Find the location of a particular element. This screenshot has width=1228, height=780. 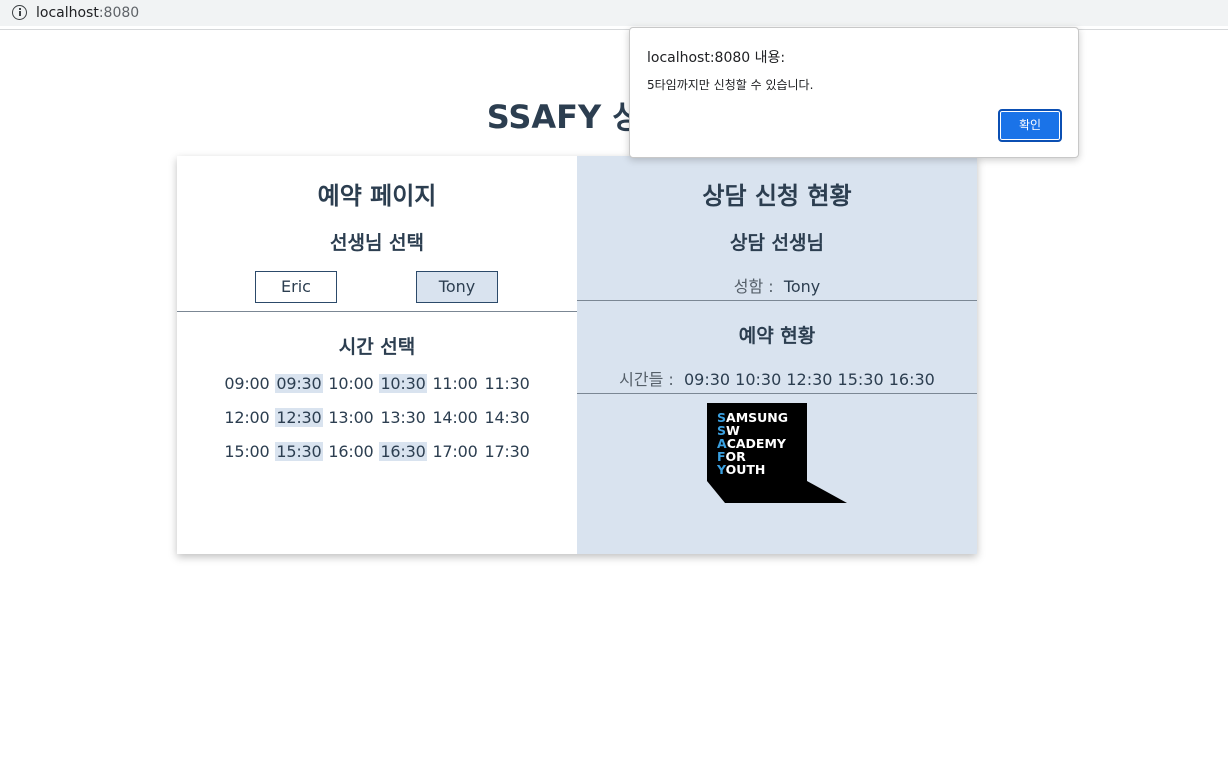

teacher-select-heading: 선생님 선택 is located at coordinates (376, 243).